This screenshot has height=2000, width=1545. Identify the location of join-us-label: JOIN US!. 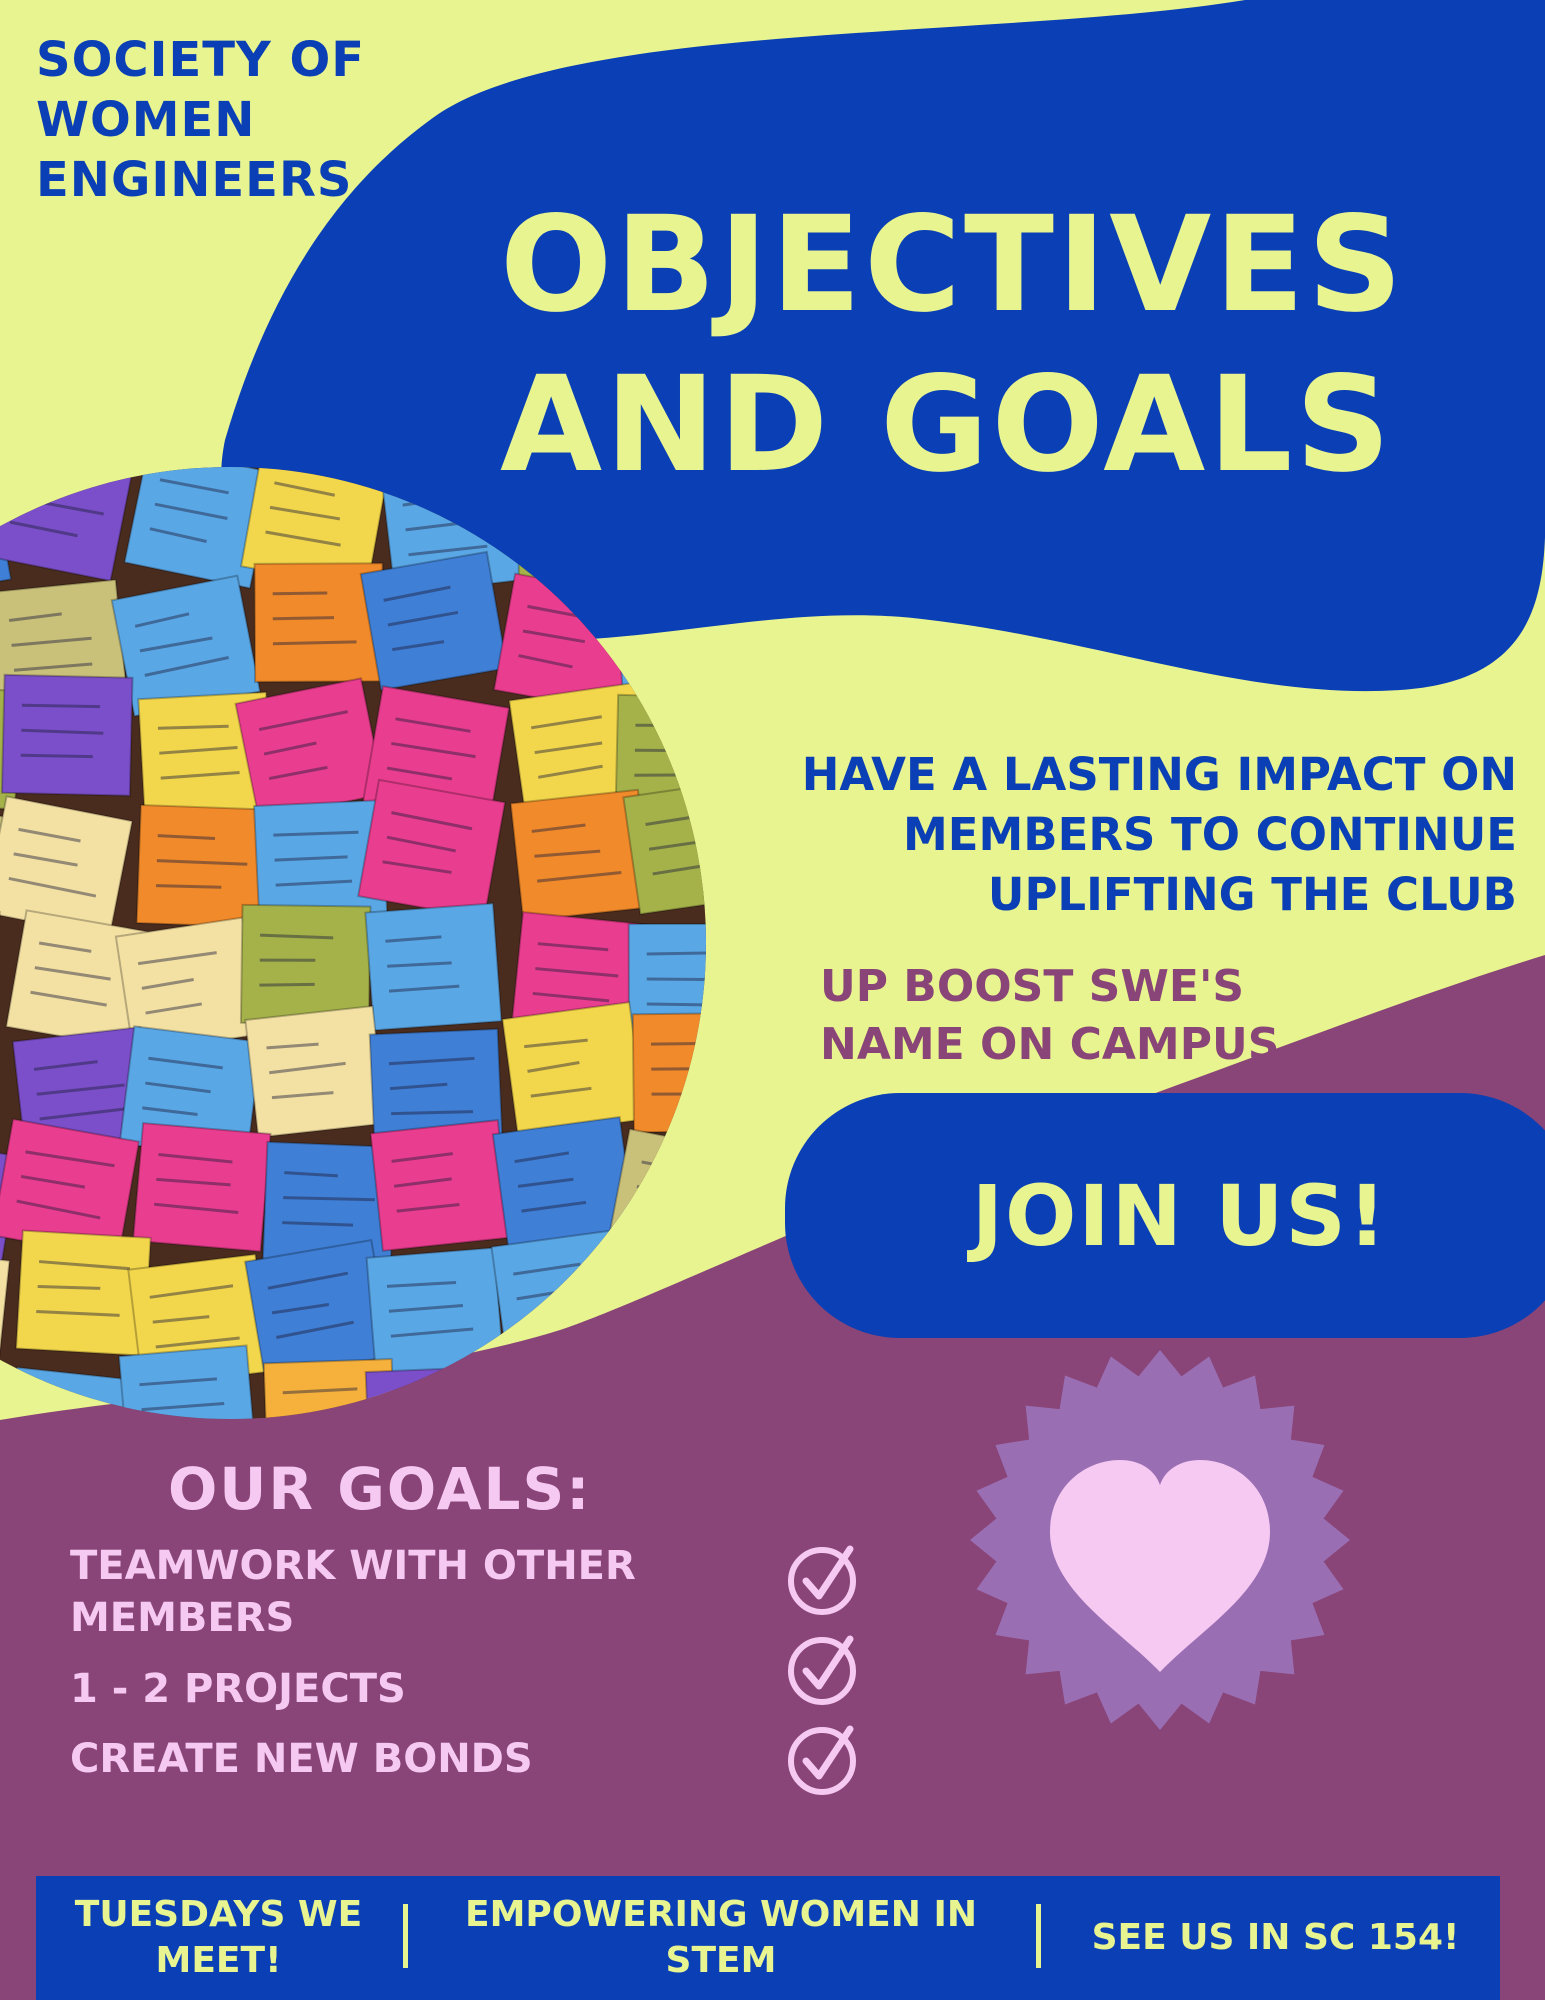
(1180, 1215).